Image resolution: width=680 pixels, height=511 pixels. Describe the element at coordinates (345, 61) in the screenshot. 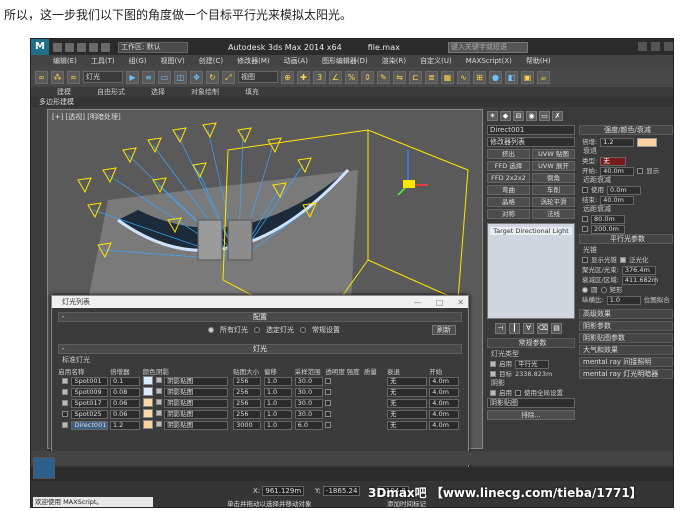

I see `menu-graph-editors: 图形编辑器(D)` at that location.